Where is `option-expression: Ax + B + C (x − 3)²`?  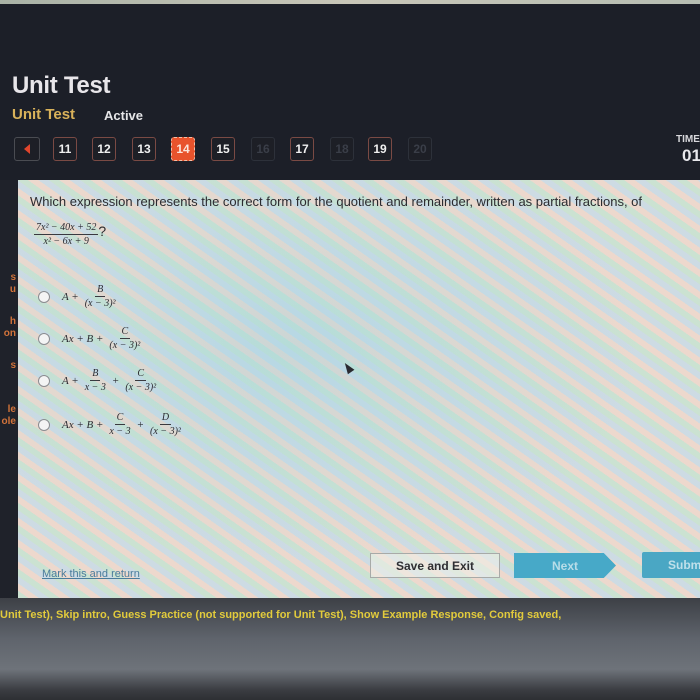 option-expression: Ax + B + C (x − 3)² is located at coordinates (102, 338).